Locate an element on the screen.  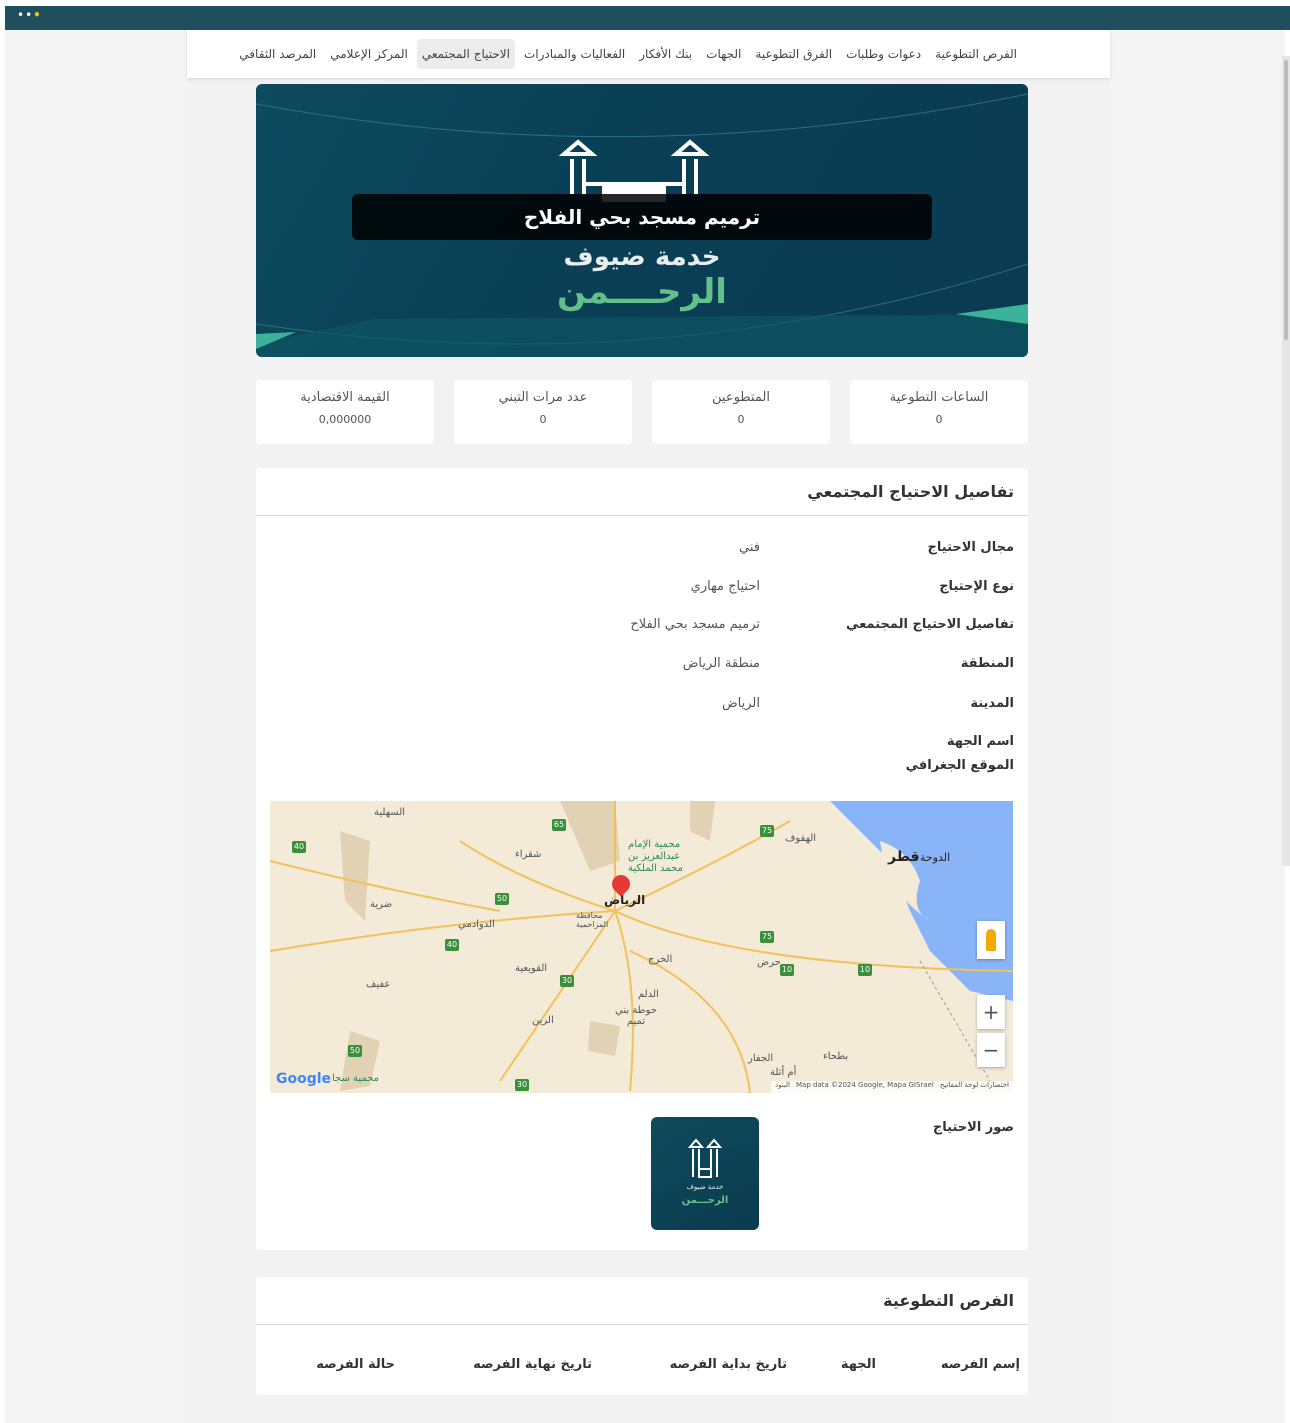
nav-volunteer-teams: الفرق التطوعية is located at coordinates (793, 54).